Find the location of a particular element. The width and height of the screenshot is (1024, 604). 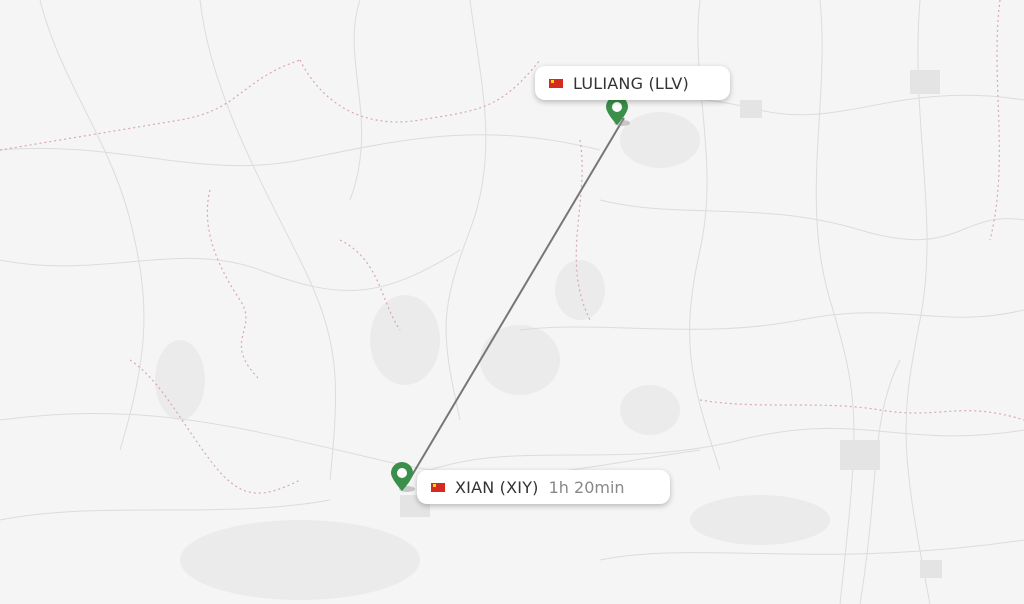

destination-label: XIAN (XIY) 1h 20min is located at coordinates (543, 487).